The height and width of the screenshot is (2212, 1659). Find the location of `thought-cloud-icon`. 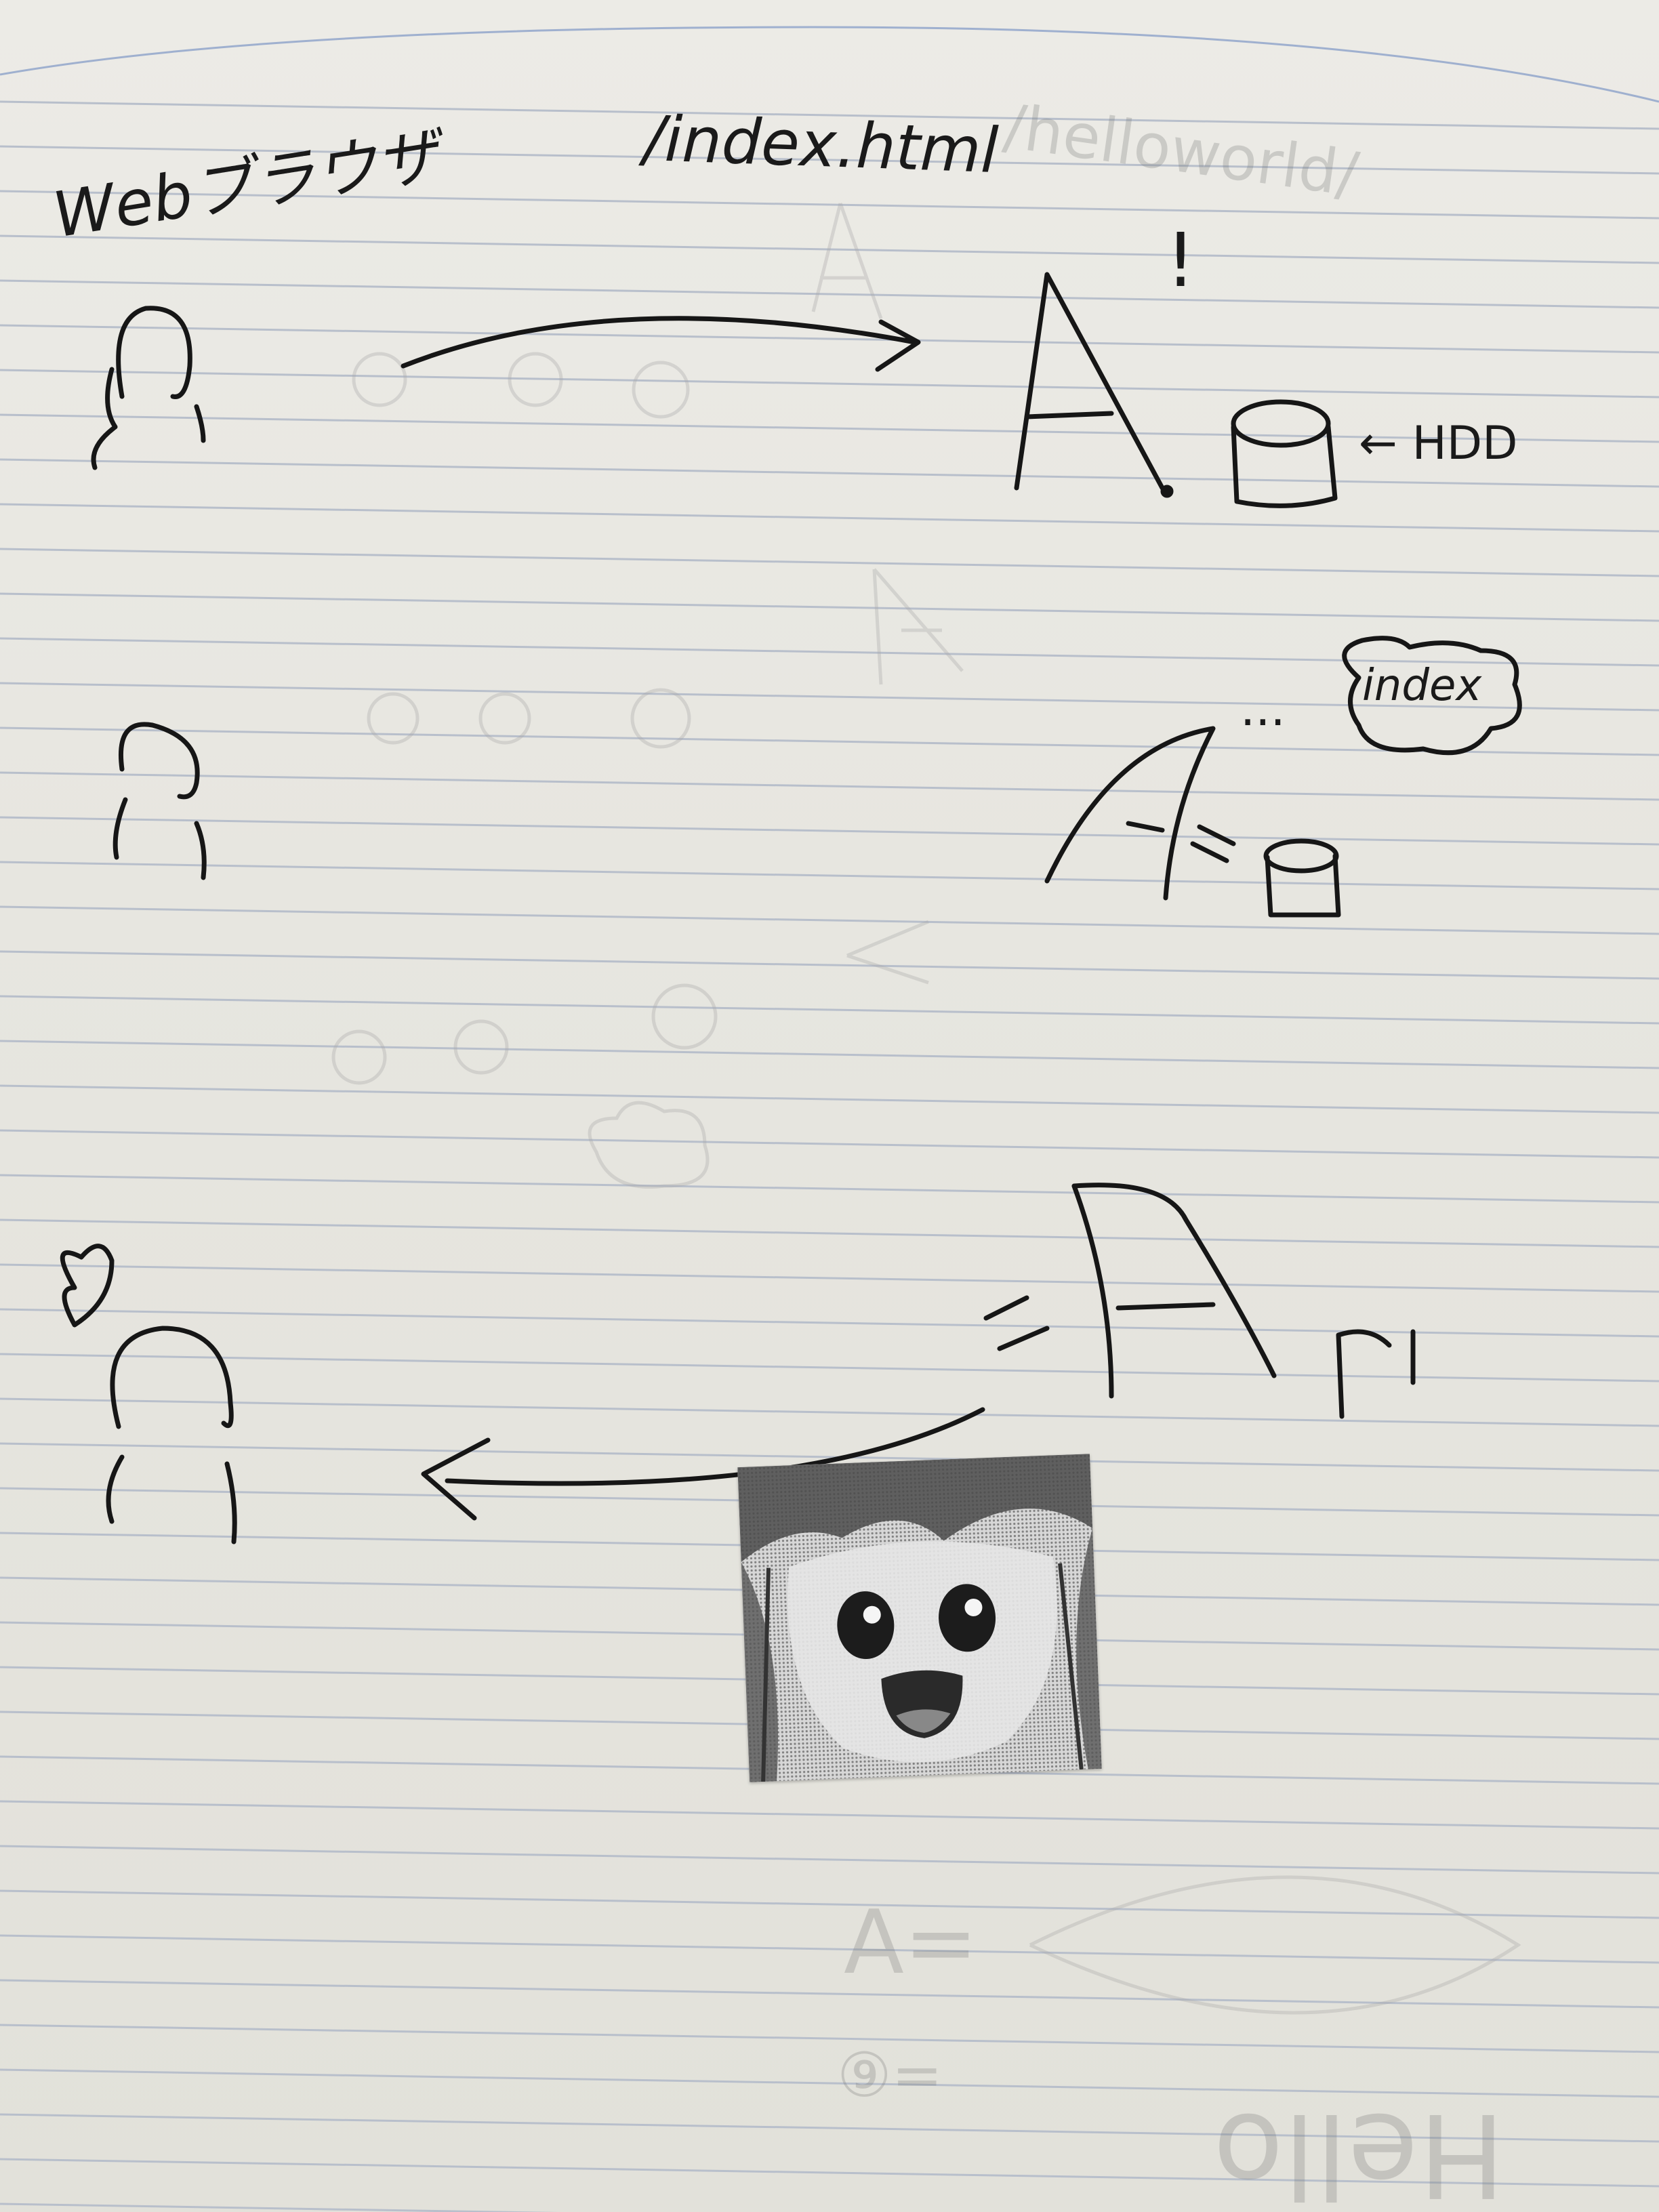

thought-cloud-icon is located at coordinates (1432, 696).